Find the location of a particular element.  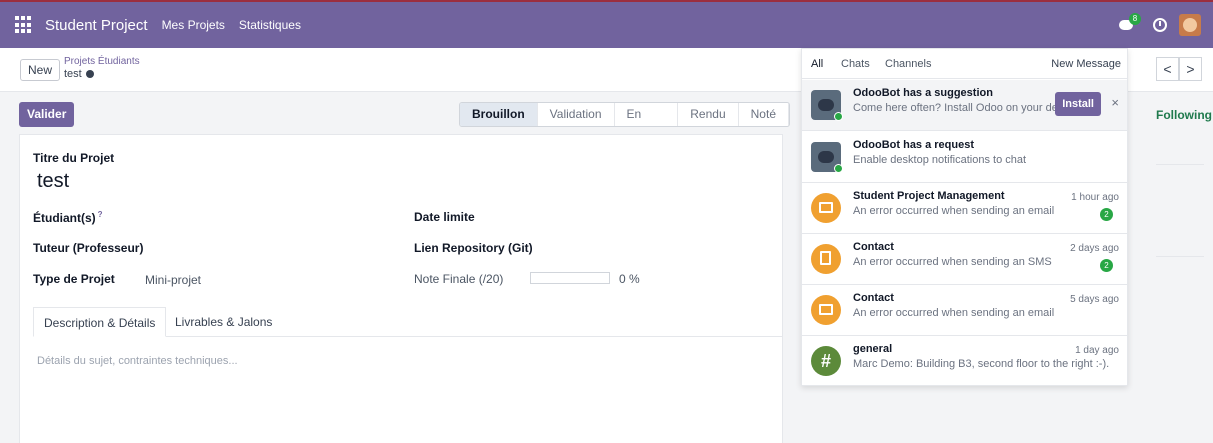

item-time: 1 hour ago is located at coordinates (1095, 197).